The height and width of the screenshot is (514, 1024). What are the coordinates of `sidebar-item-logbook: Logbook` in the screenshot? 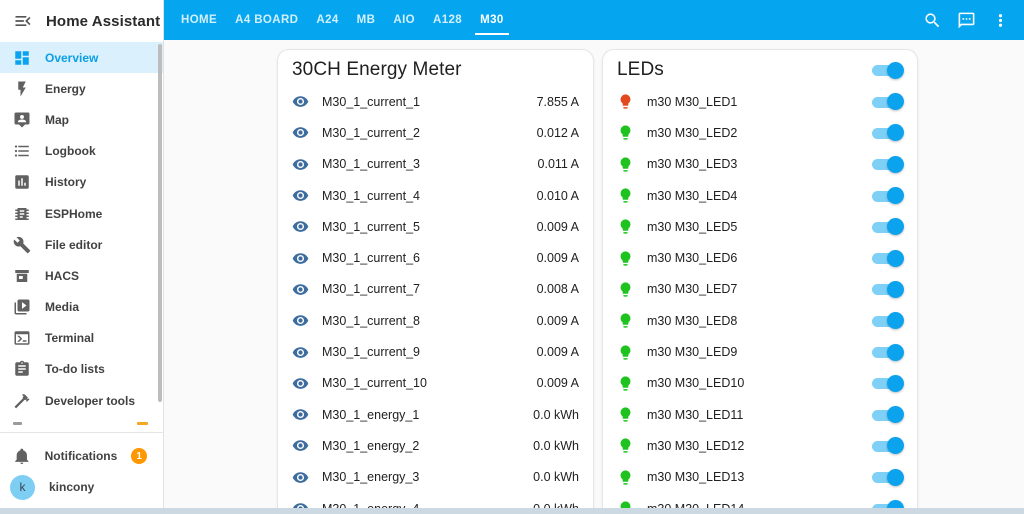 It's located at (81, 151).